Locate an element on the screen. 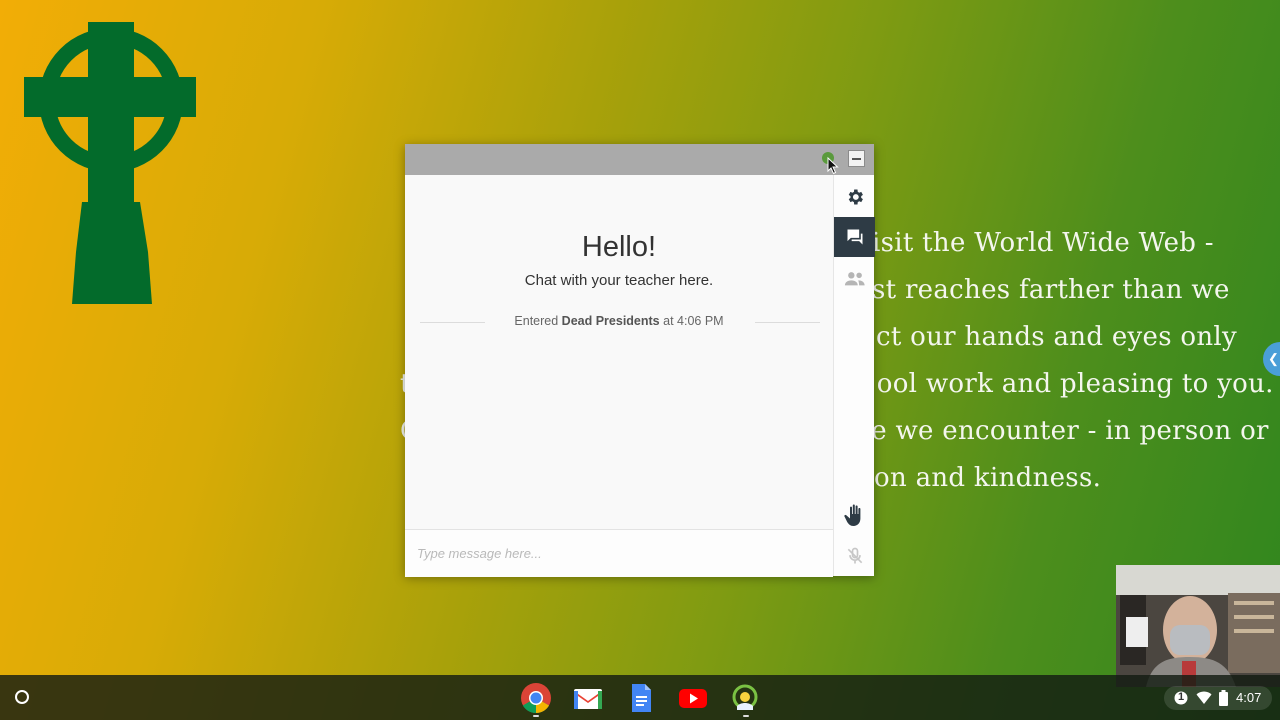 The image size is (1280, 720). minimize-button is located at coordinates (856, 158).